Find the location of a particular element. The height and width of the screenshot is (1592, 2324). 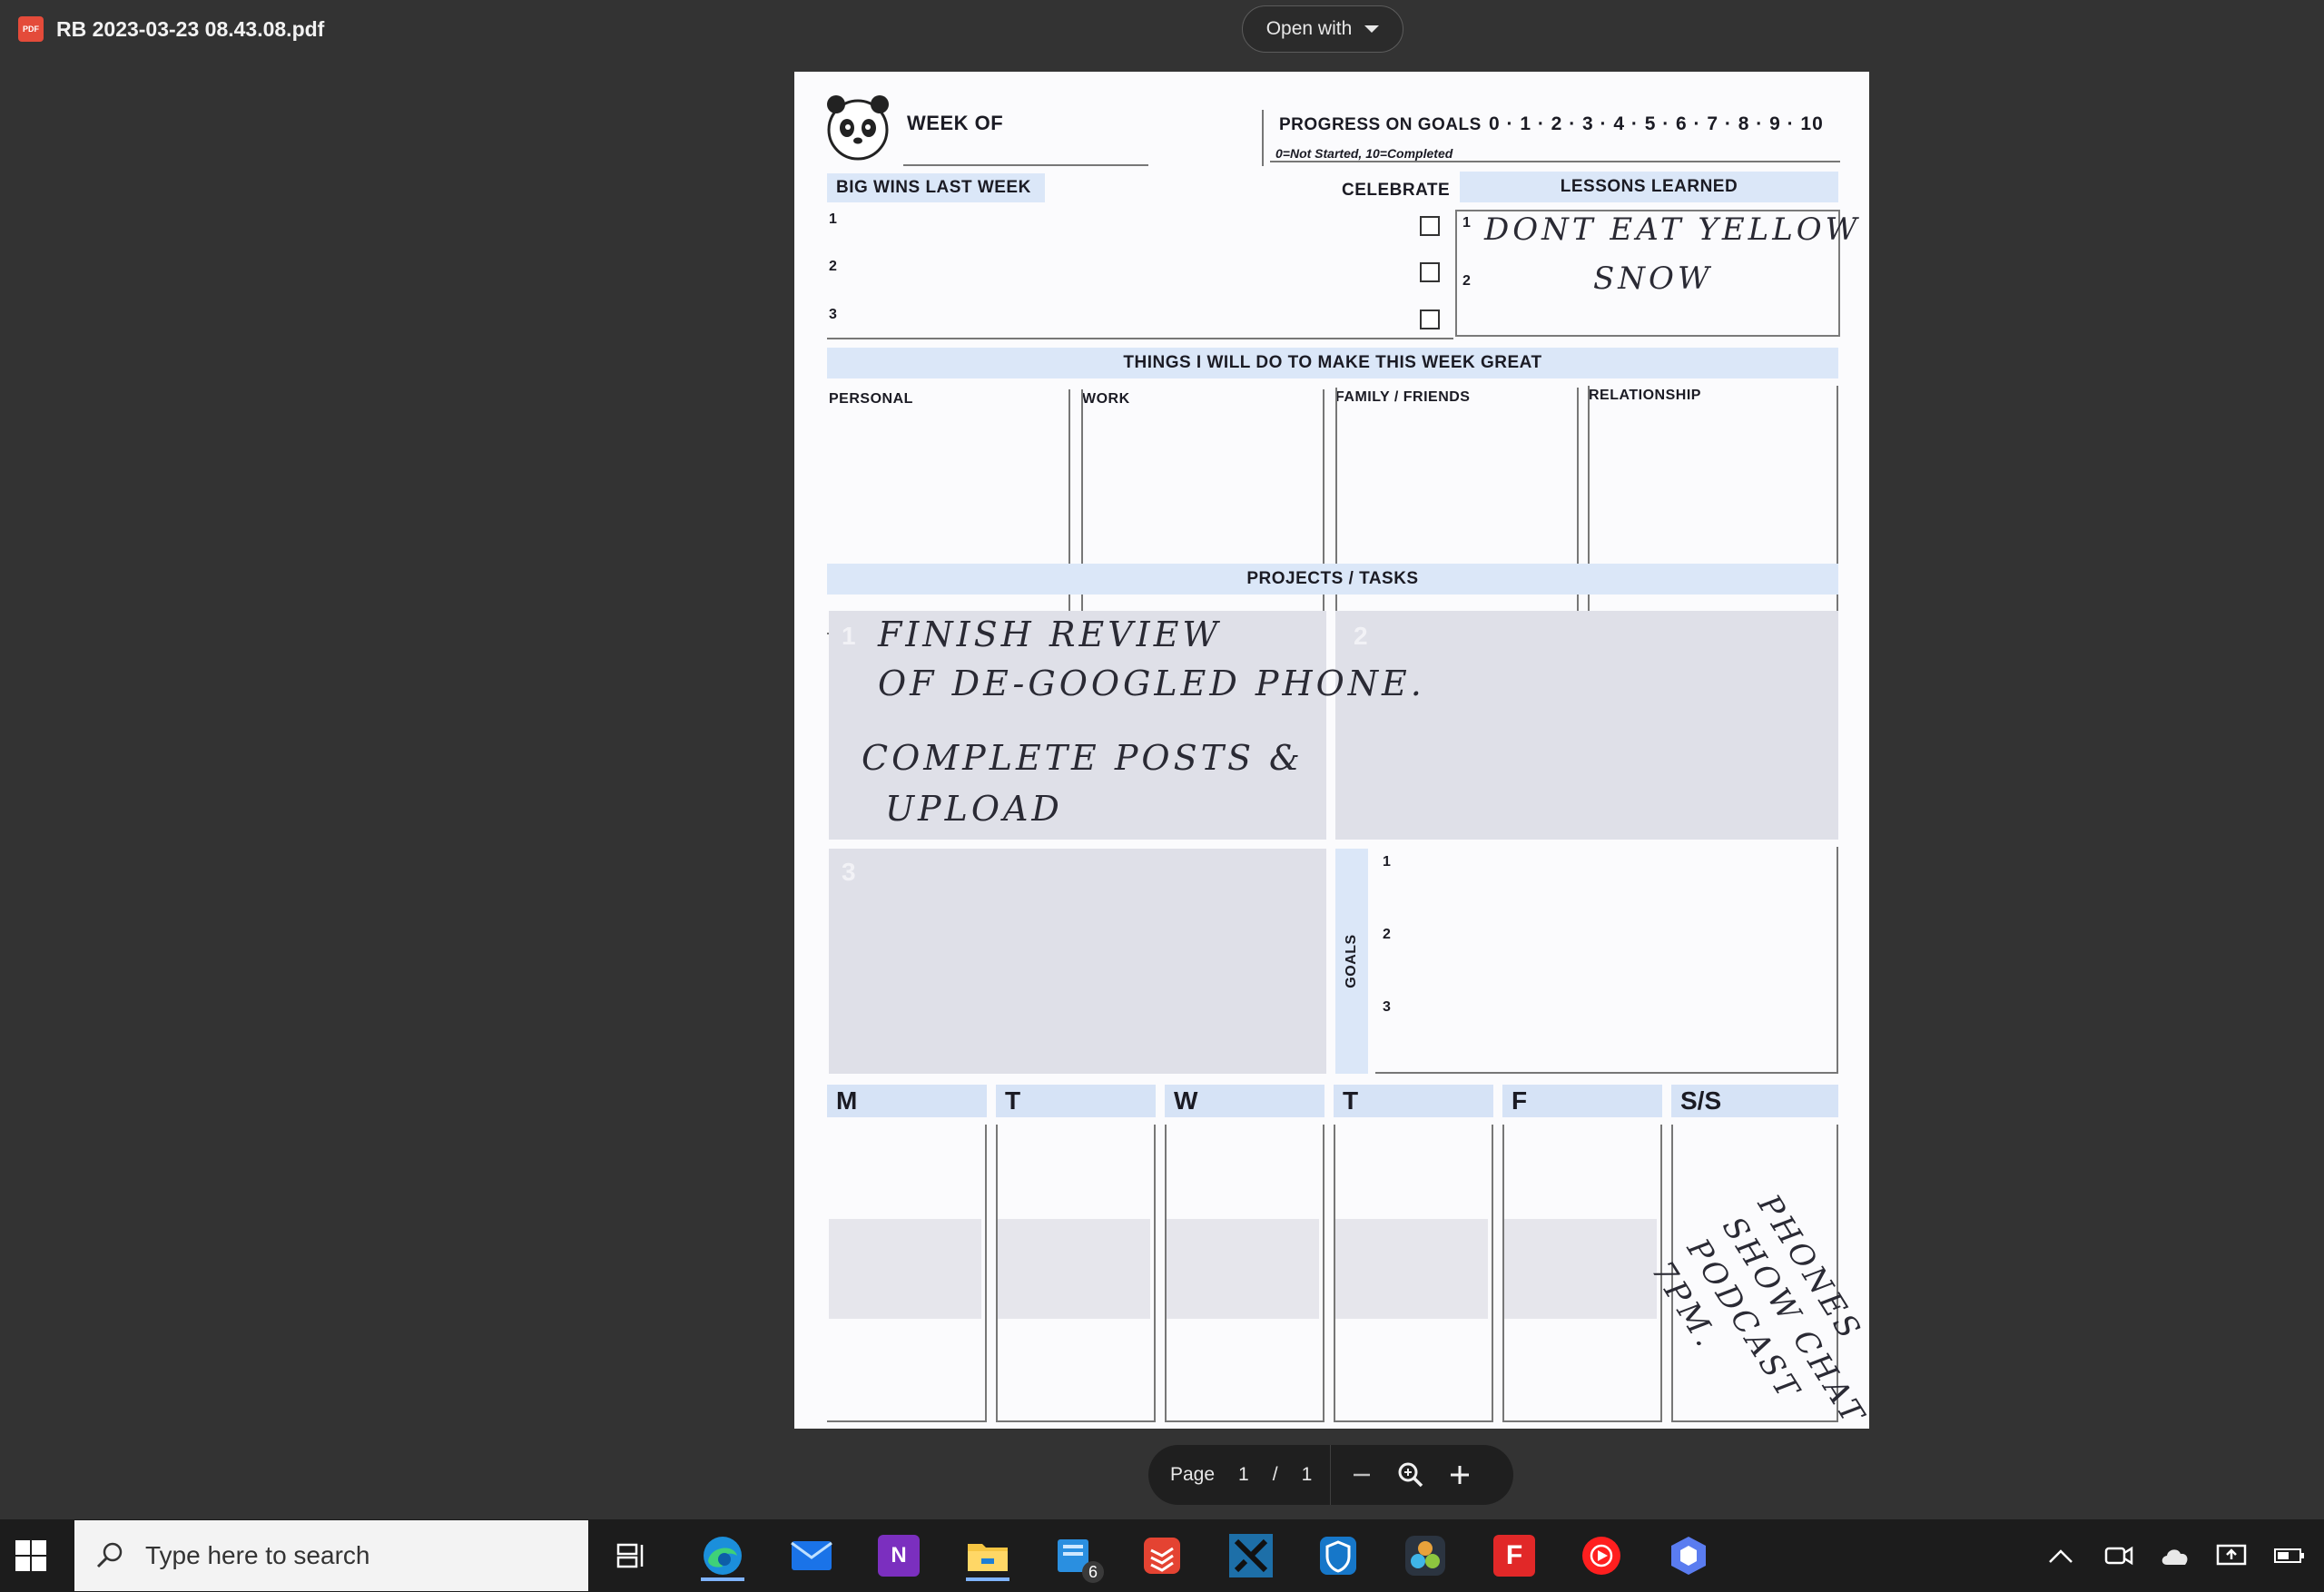

windows-start-icon is located at coordinates (30, 1555).